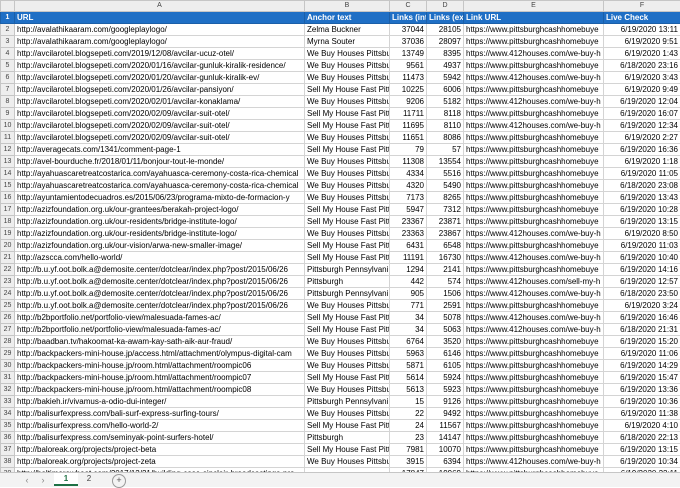  Describe the element at coordinates (347, 270) in the screenshot. I see `anchor-text-cell: Pittsburgh Pennsylvani` at that location.